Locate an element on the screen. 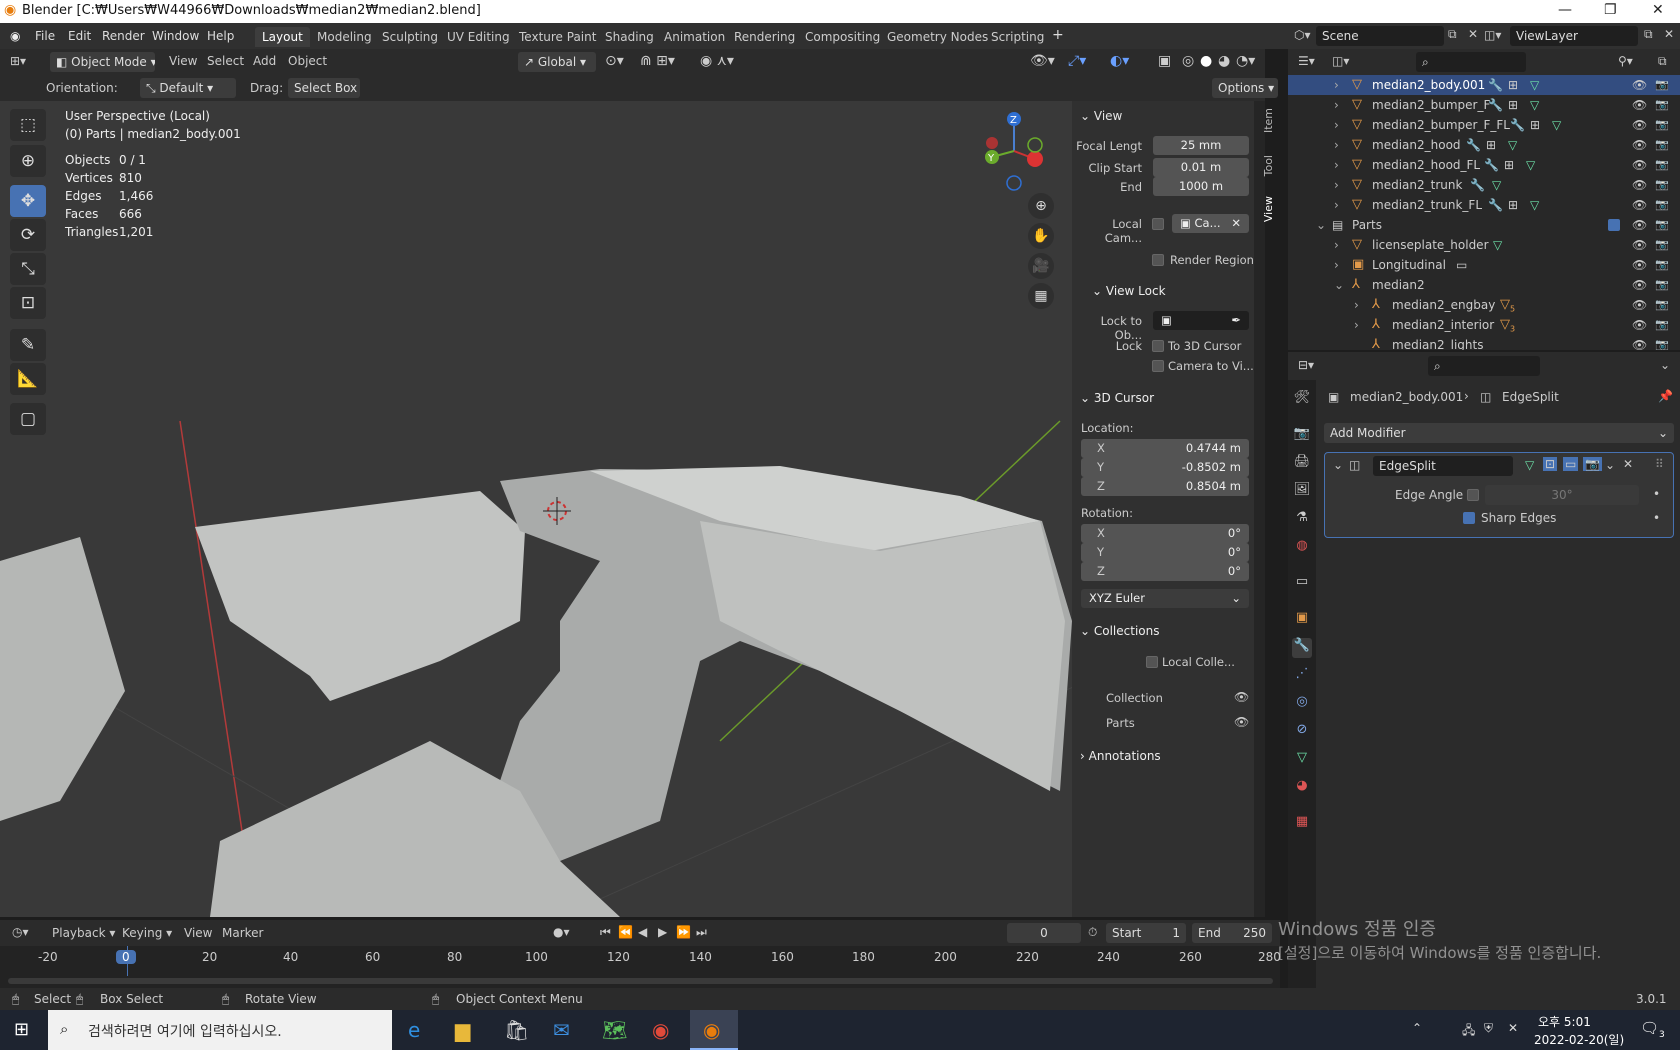 Image resolution: width=1680 pixels, height=1050 pixels. add-workspace-icon: + is located at coordinates (1058, 35).